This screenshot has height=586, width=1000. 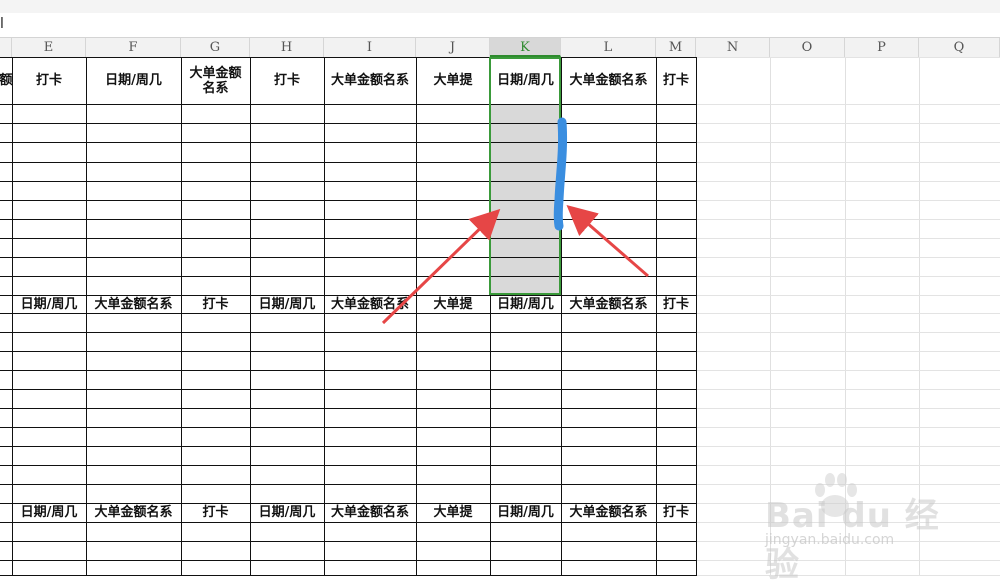 What do you see at coordinates (865, 527) in the screenshot?
I see `baidu-watermark: Bai du 经验 jingyan.baidu.com` at bounding box center [865, 527].